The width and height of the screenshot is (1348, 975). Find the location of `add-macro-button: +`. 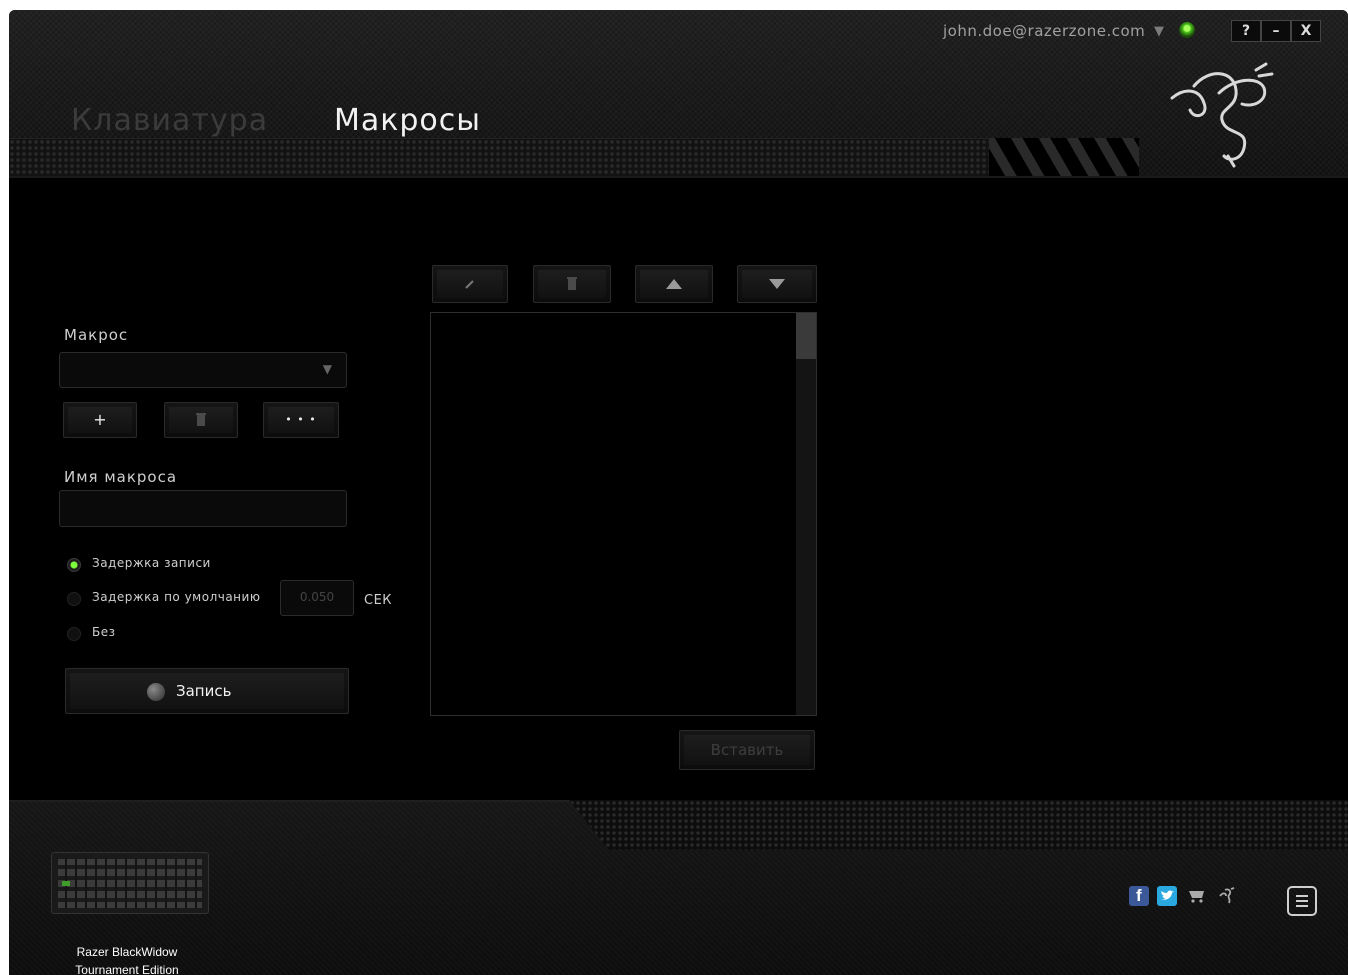

add-macro-button: + is located at coordinates (100, 420).